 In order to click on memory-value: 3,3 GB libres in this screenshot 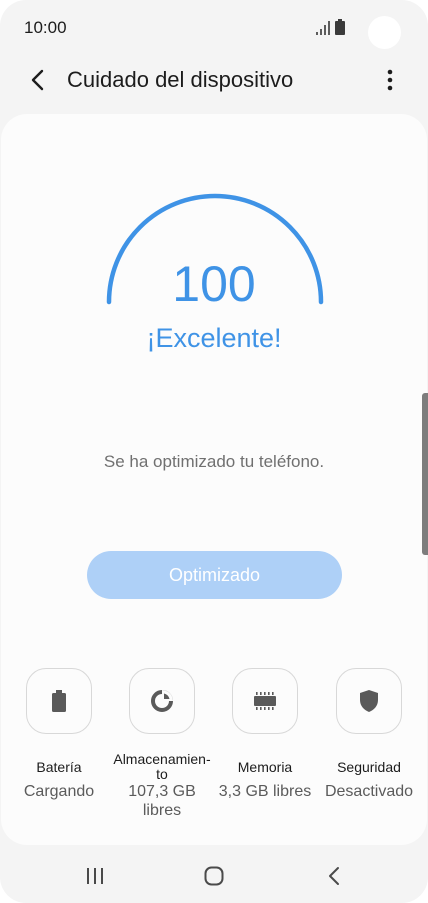, I will do `click(265, 791)`.